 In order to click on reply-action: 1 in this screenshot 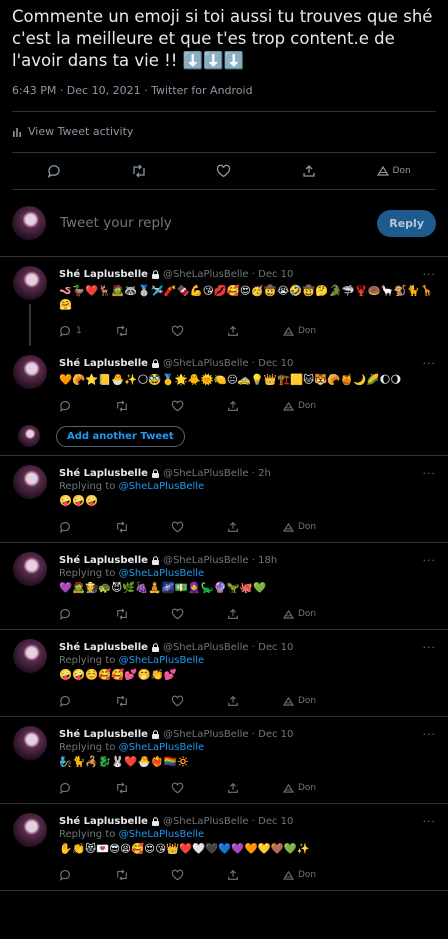, I will do `click(87, 331)`.